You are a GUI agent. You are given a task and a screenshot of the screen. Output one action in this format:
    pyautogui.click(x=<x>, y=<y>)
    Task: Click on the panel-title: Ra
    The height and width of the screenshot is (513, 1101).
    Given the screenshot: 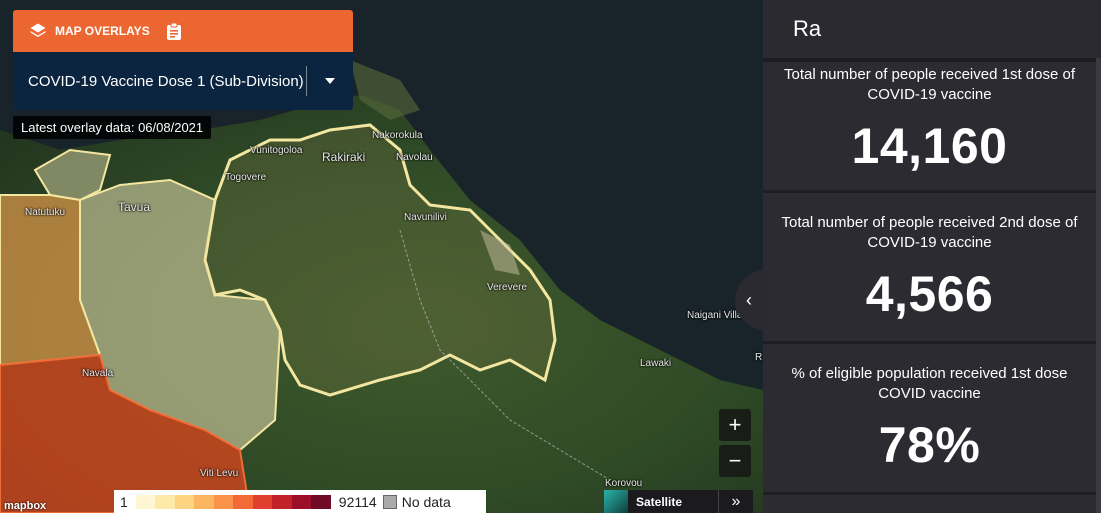 What is the action you would take?
    pyautogui.click(x=932, y=29)
    